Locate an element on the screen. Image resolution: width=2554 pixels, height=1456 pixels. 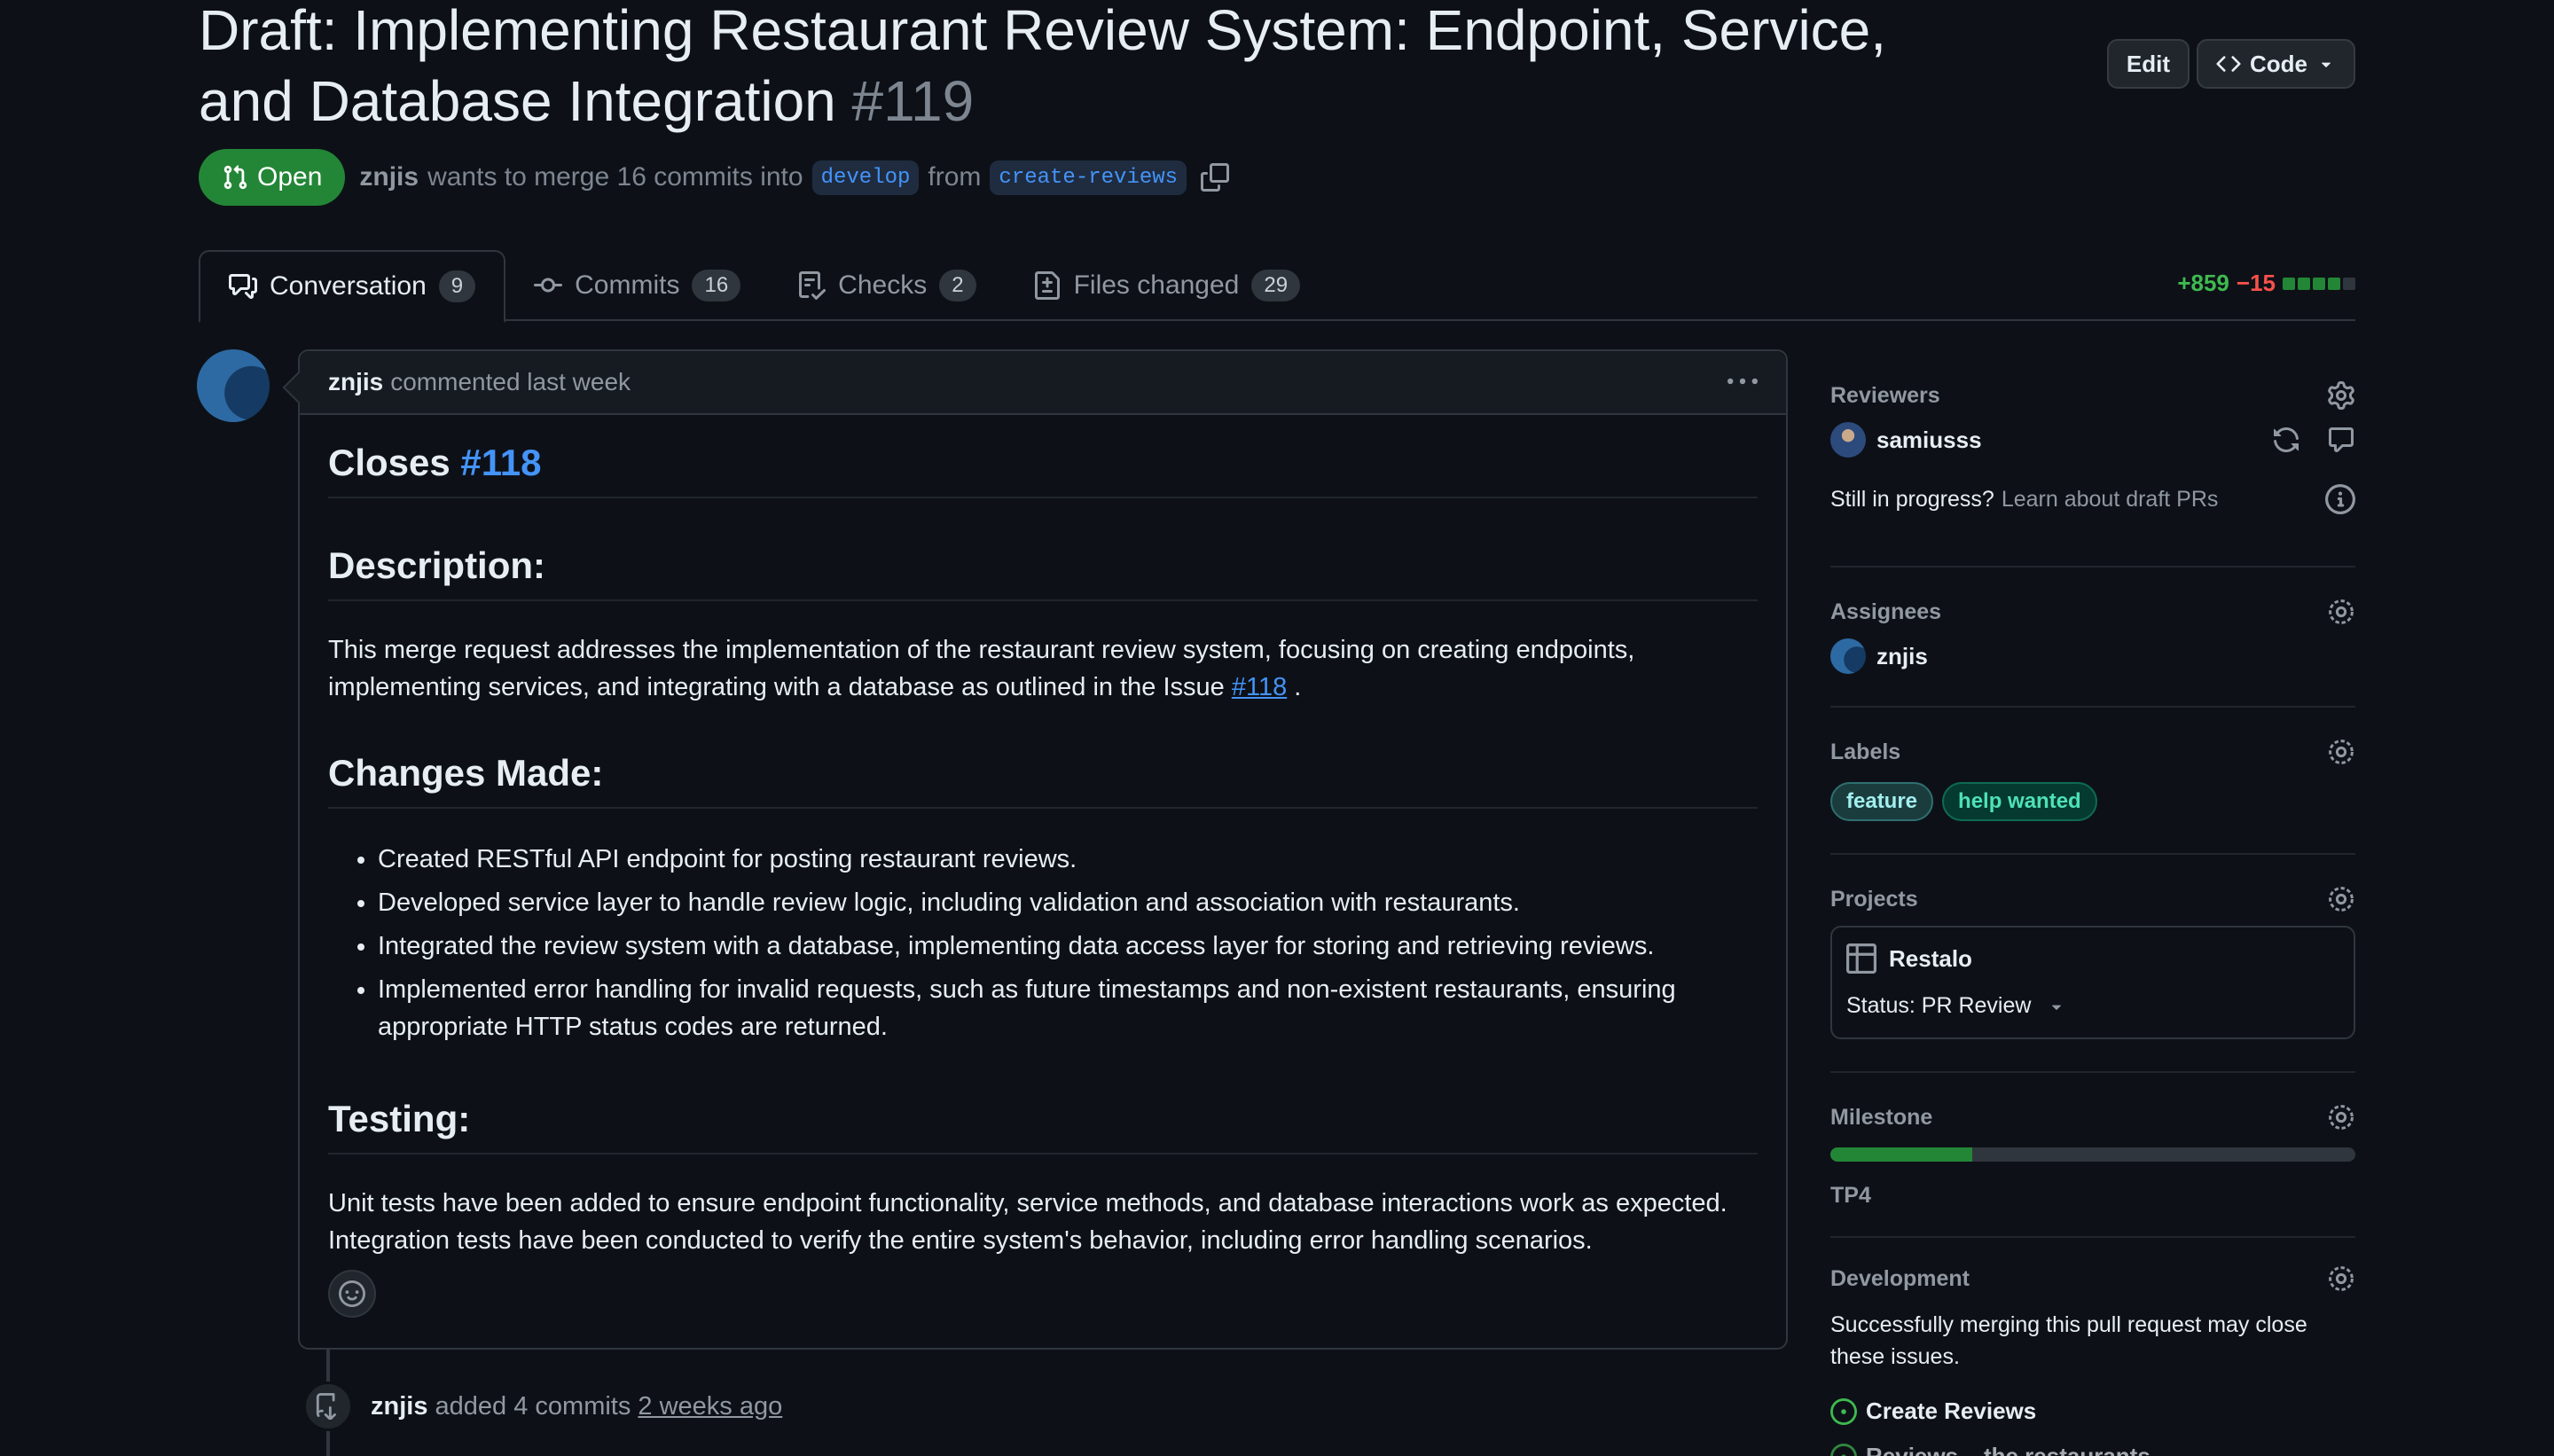
timeline-badge is located at coordinates (328, 1406).